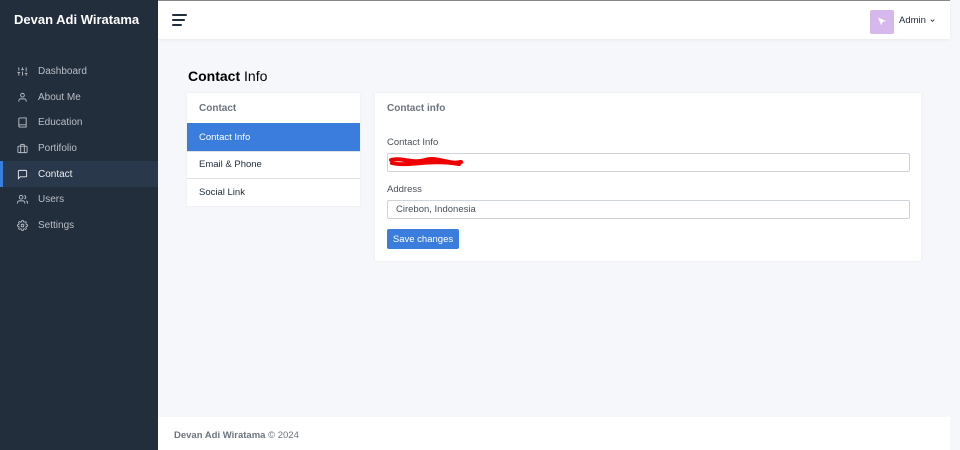  What do you see at coordinates (416, 108) in the screenshot?
I see `form-heading: Contact info` at bounding box center [416, 108].